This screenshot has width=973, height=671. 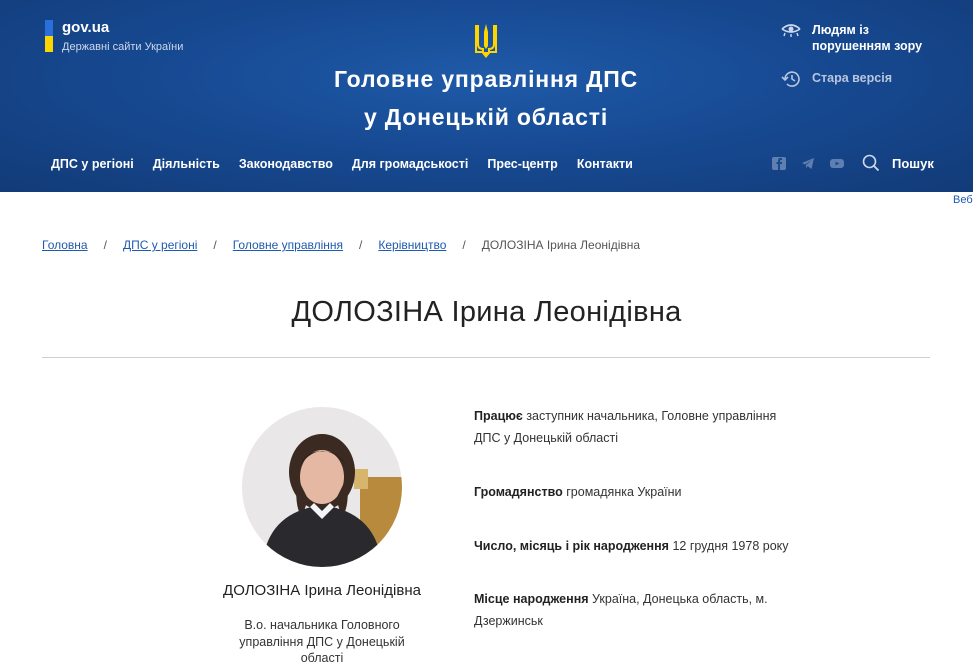 What do you see at coordinates (531, 599) in the screenshot?
I see `detail-label: Місце народження` at bounding box center [531, 599].